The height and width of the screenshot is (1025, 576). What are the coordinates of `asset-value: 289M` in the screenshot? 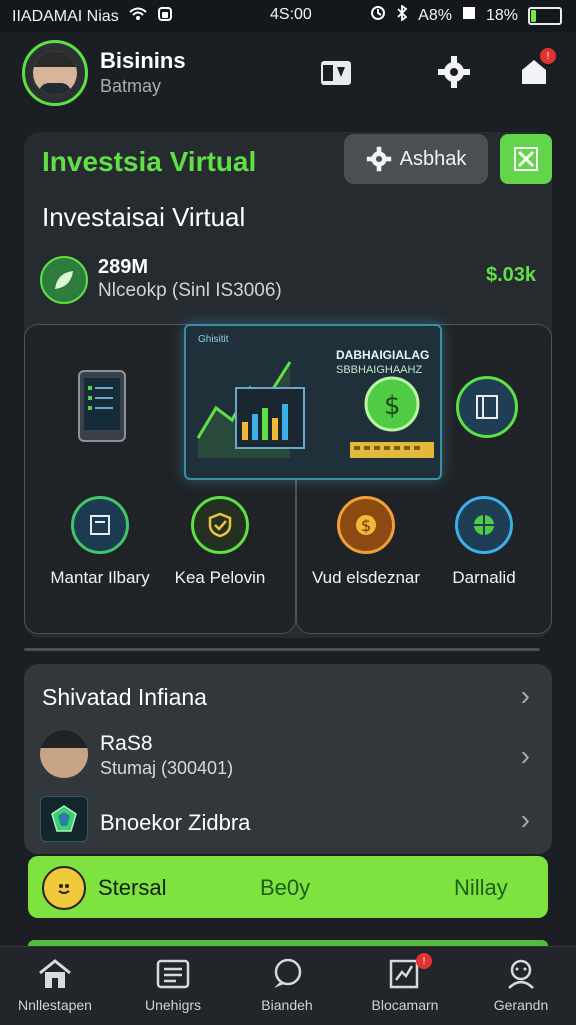 It's located at (123, 267).